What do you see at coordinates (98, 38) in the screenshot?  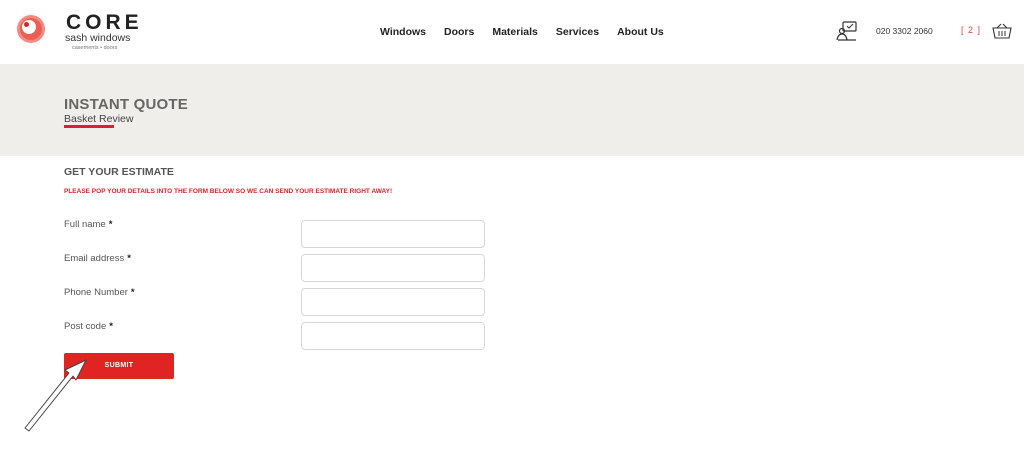 I see `logo-subtitle: sash windows` at bounding box center [98, 38].